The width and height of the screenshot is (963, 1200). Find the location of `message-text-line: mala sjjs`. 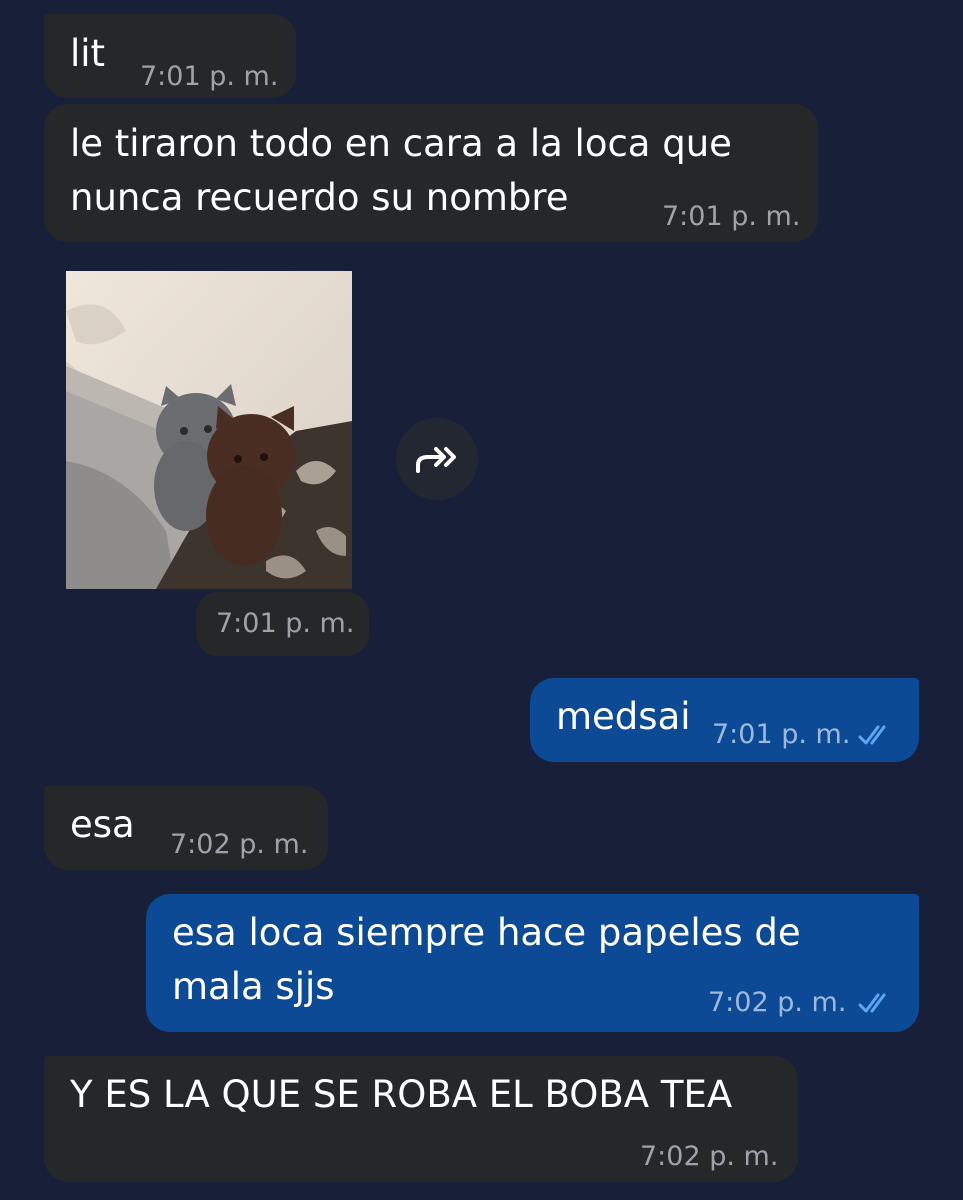

message-text-line: mala sjjs is located at coordinates (253, 986).